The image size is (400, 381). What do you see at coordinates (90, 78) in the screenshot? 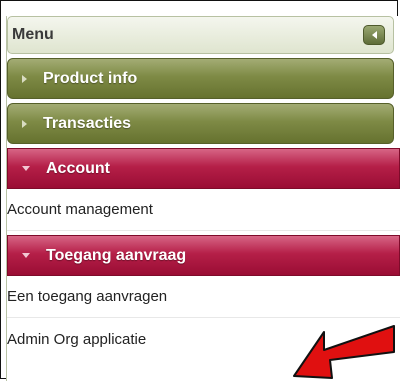
I see `section-label: Product info` at bounding box center [90, 78].